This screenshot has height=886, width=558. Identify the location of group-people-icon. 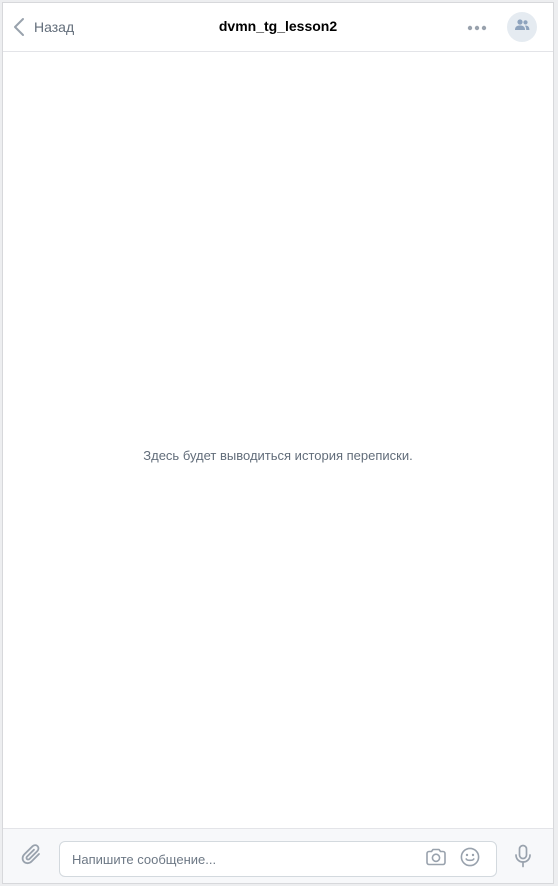
(522, 27).